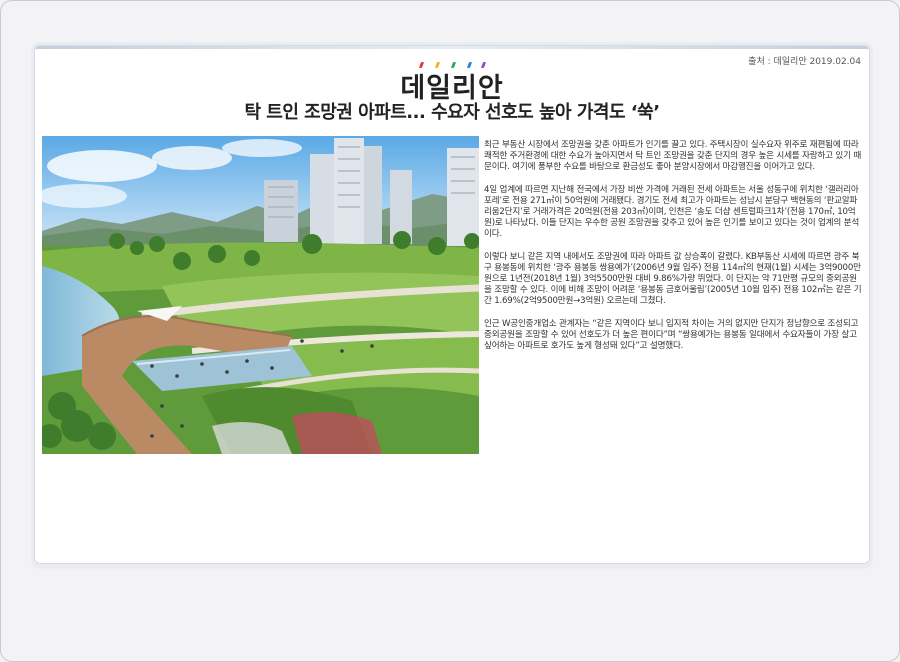 This screenshot has width=900, height=662. I want to click on logo-dot-purple, so click(483, 65).